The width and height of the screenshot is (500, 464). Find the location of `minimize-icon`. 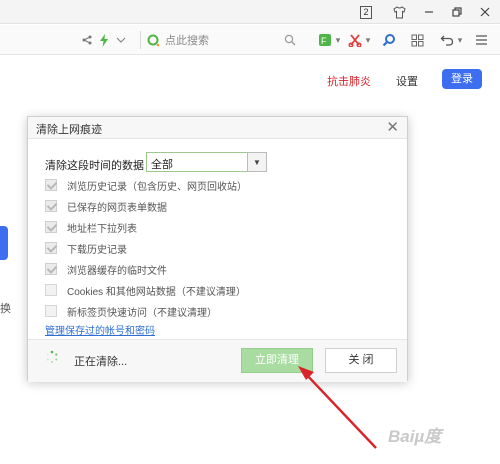

minimize-icon is located at coordinates (429, 12).